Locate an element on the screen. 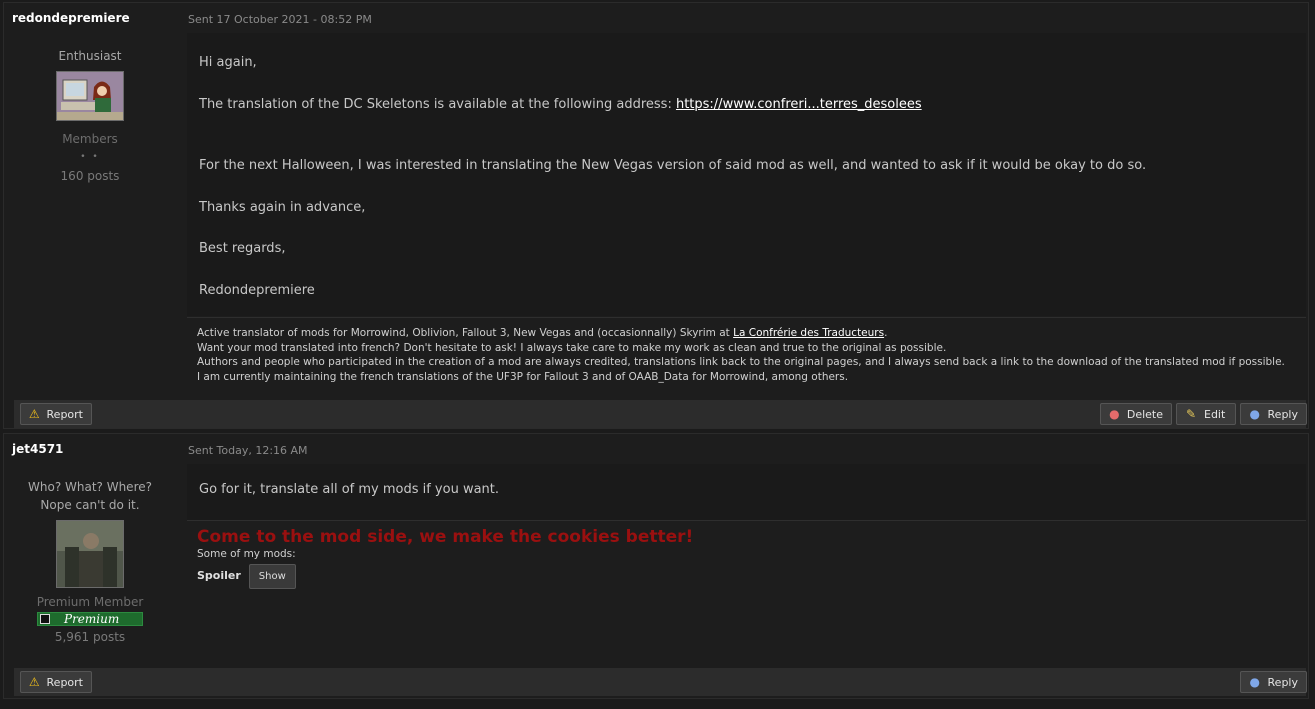 The width and height of the screenshot is (1315, 709). member-title: Enthusiast is located at coordinates (90, 56).